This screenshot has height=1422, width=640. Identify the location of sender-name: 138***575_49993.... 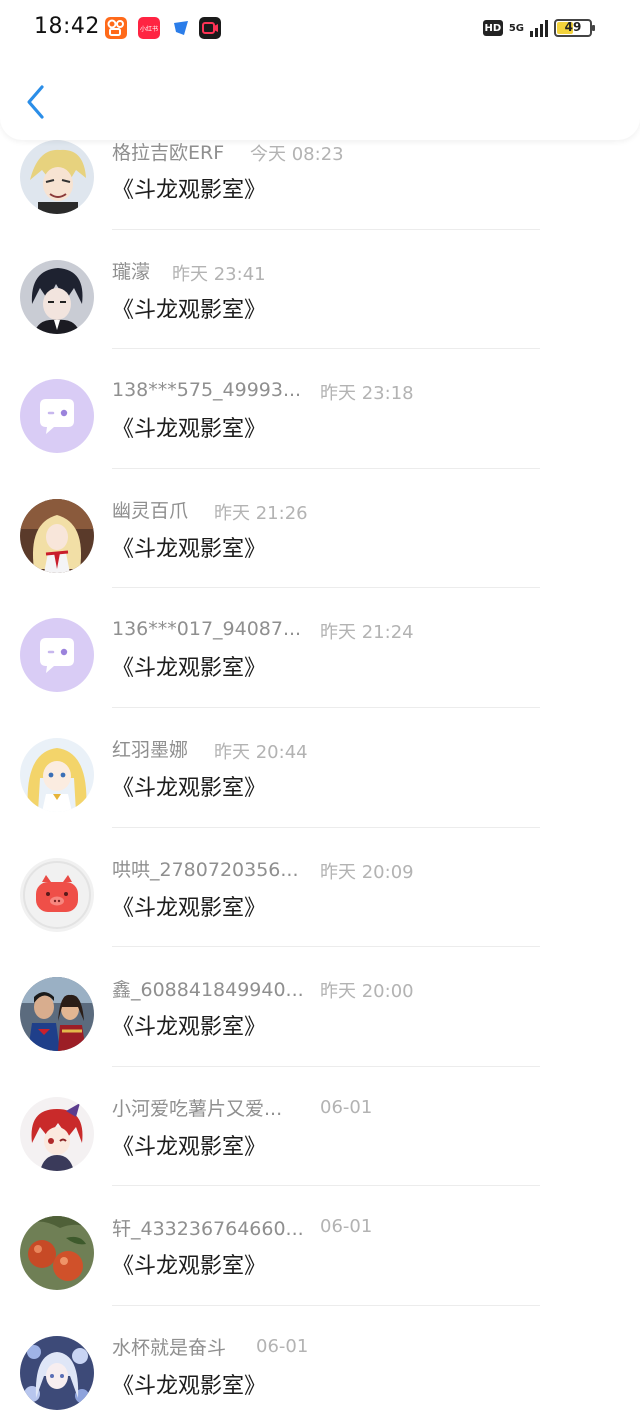
(206, 390).